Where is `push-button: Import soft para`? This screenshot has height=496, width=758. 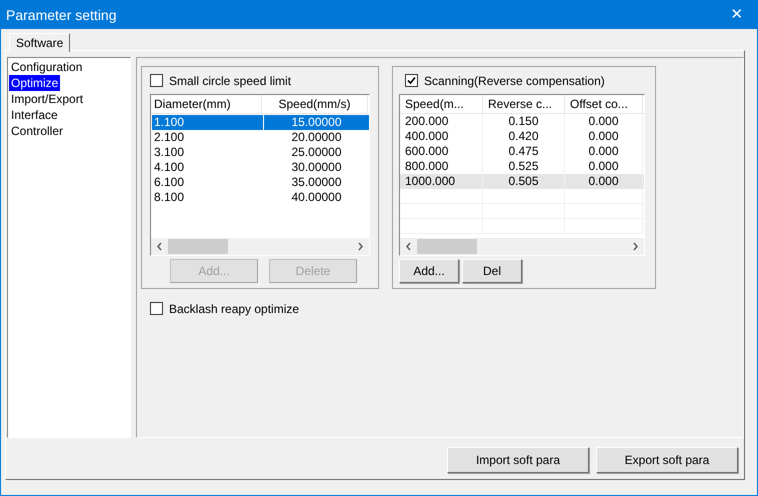
push-button: Import soft para is located at coordinates (518, 460).